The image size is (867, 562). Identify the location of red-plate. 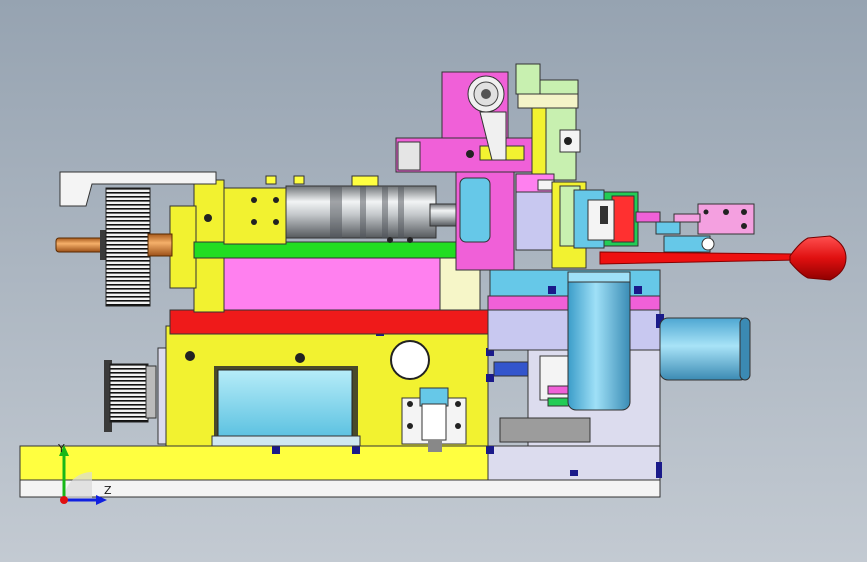
(331, 322).